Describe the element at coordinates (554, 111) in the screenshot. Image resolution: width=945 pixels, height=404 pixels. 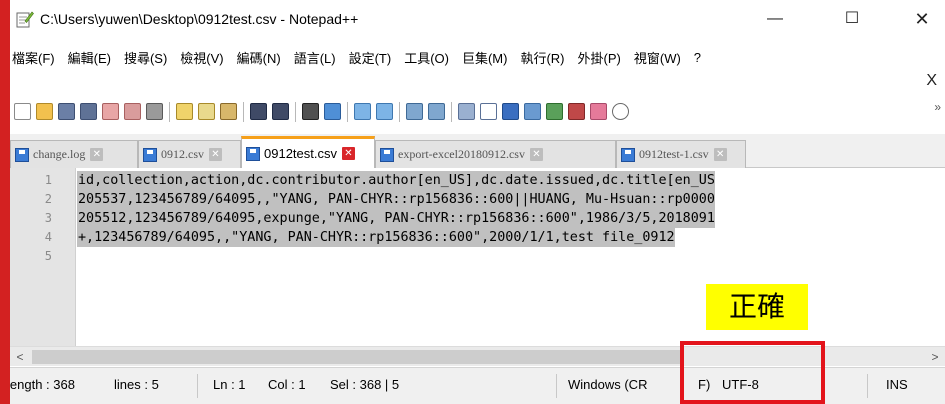
I see `function-list-icon` at that location.